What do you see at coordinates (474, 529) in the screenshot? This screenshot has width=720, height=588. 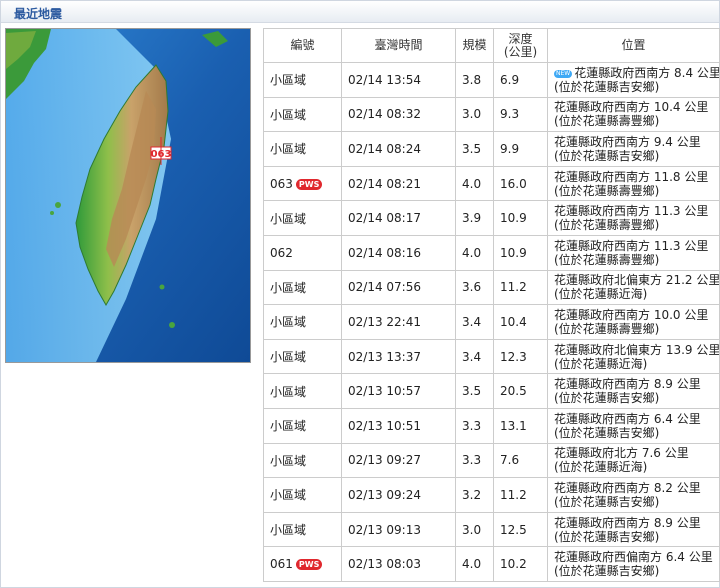 I see `cell-magnitude: 3.0` at bounding box center [474, 529].